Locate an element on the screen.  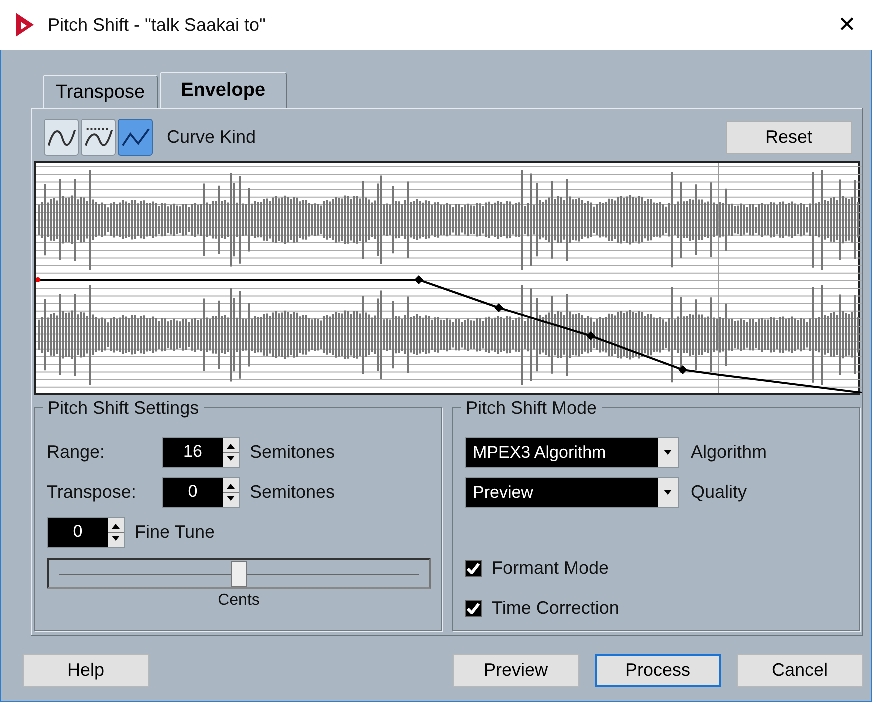
checkbox-label: Time Correction is located at coordinates (556, 608).